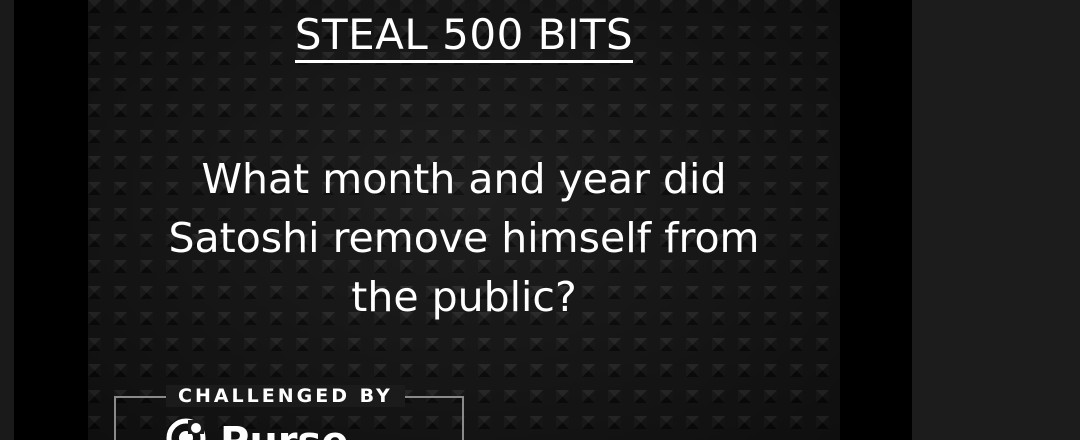 The width and height of the screenshot is (1080, 440). I want to click on slide-heading-text: STEAL 500 BITS, so click(464, 36).